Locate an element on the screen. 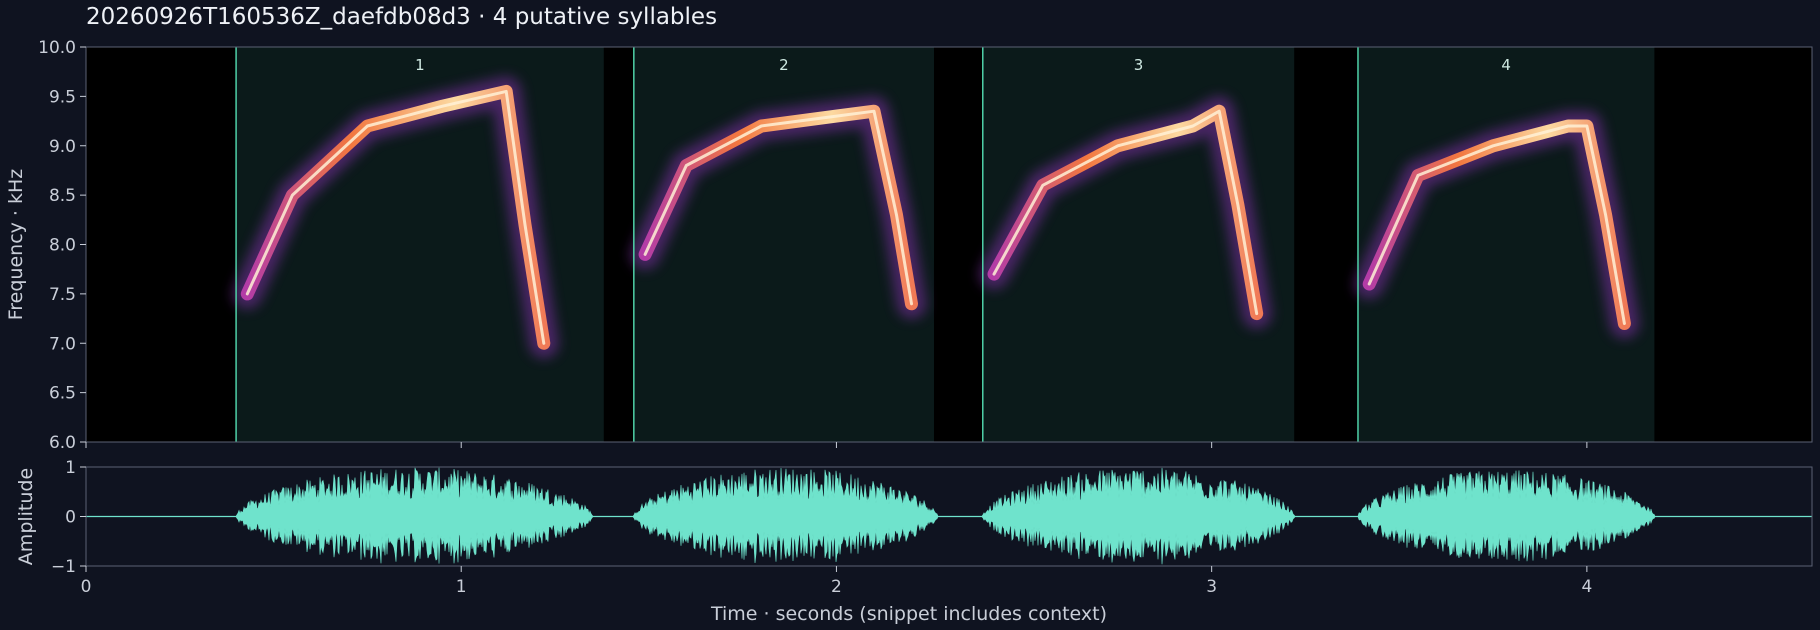  frequency-tick-label: 6.5 is located at coordinates (62, 394).